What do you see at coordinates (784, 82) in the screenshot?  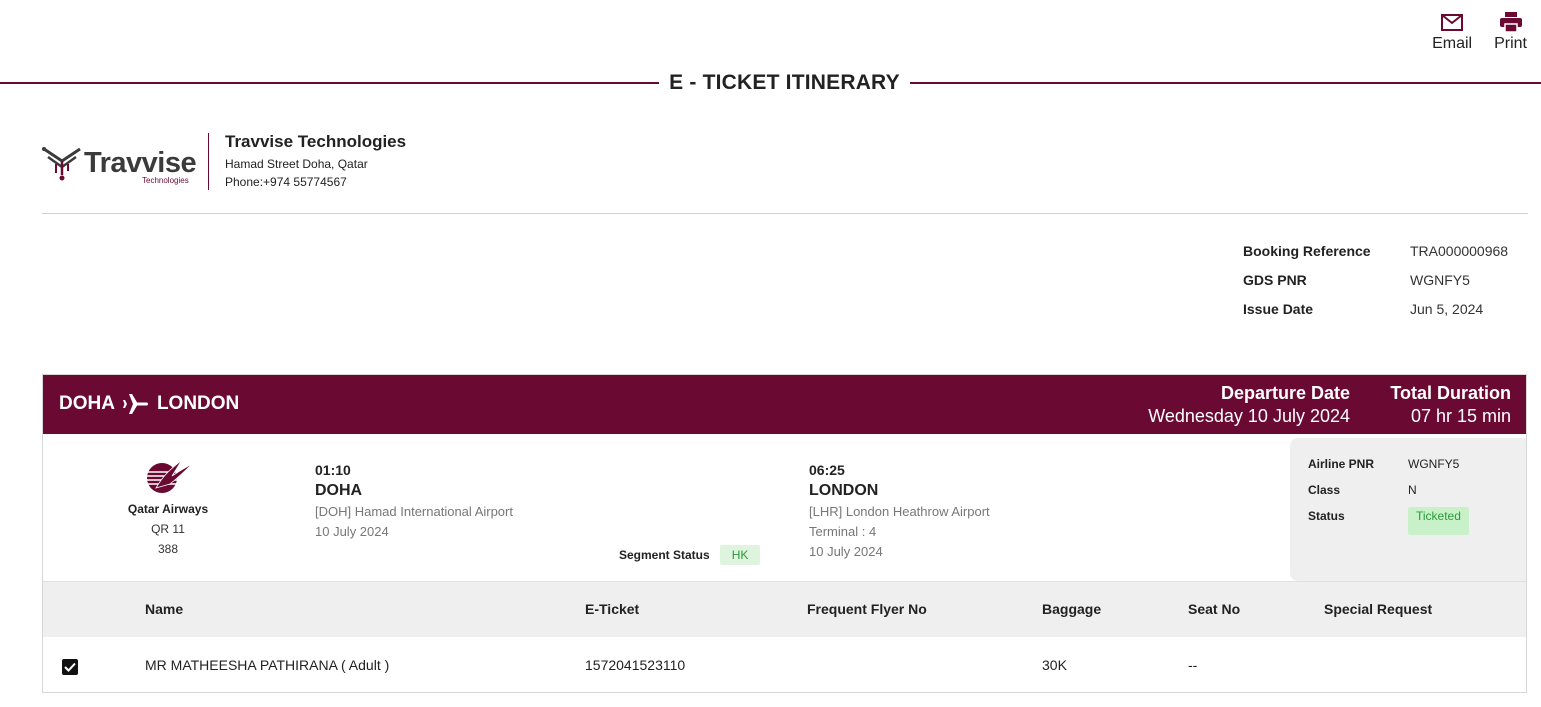 I see `page-title: E - TICKET ITINERARY` at bounding box center [784, 82].